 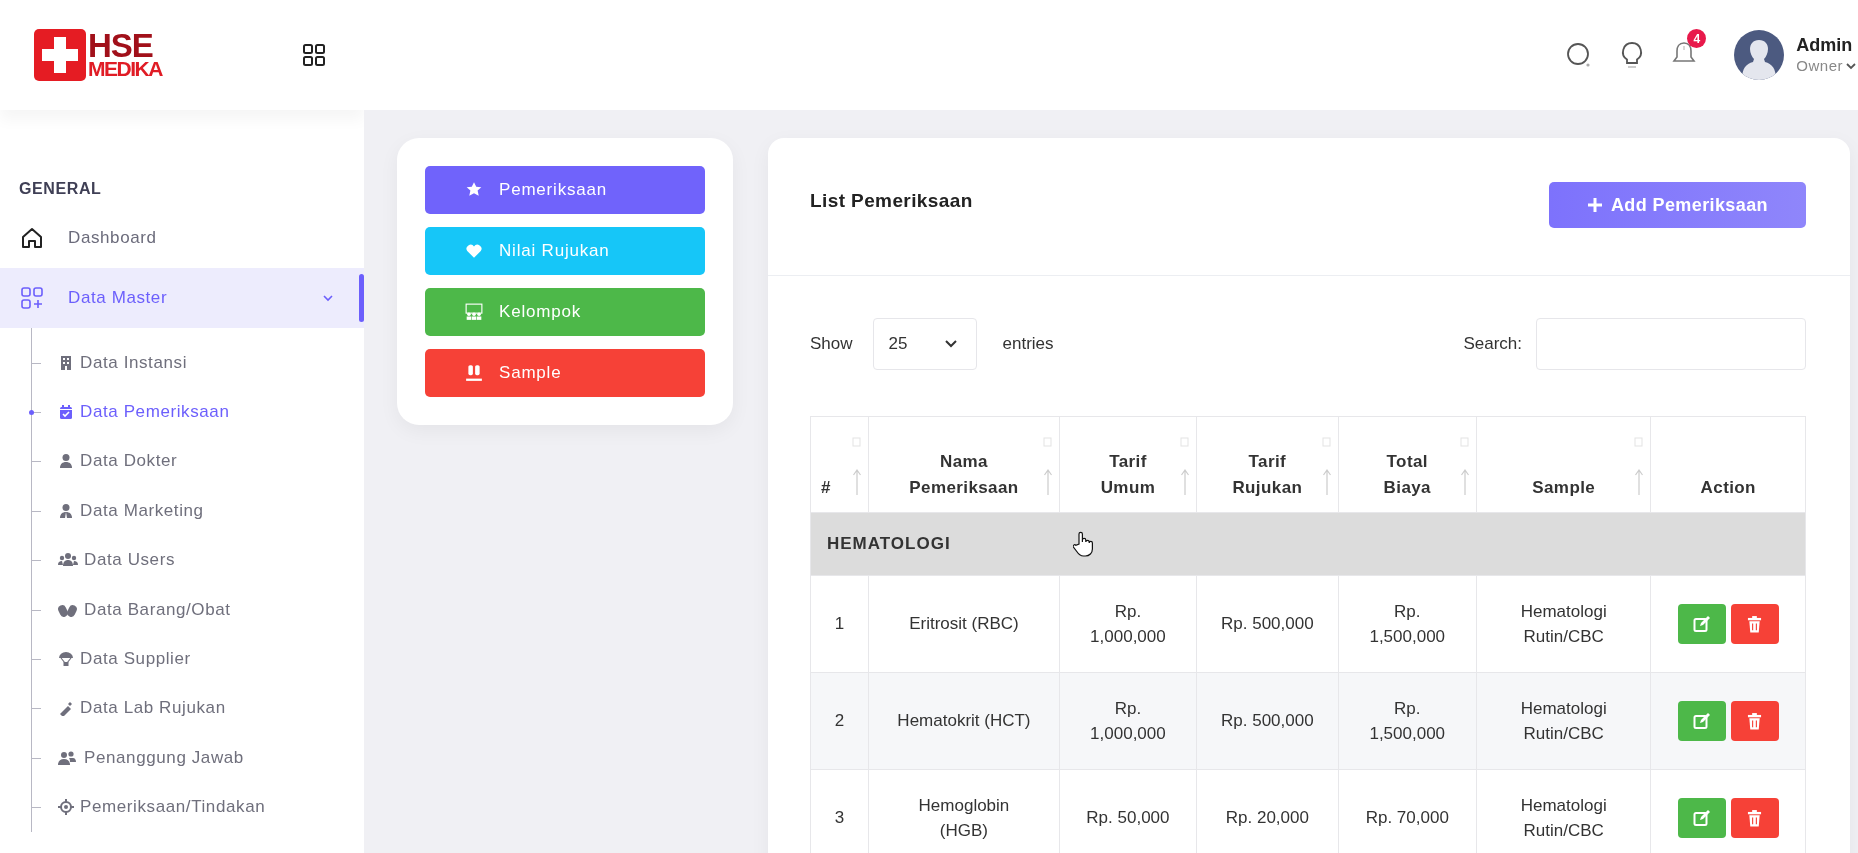 I want to click on active-dot, so click(x=31, y=412).